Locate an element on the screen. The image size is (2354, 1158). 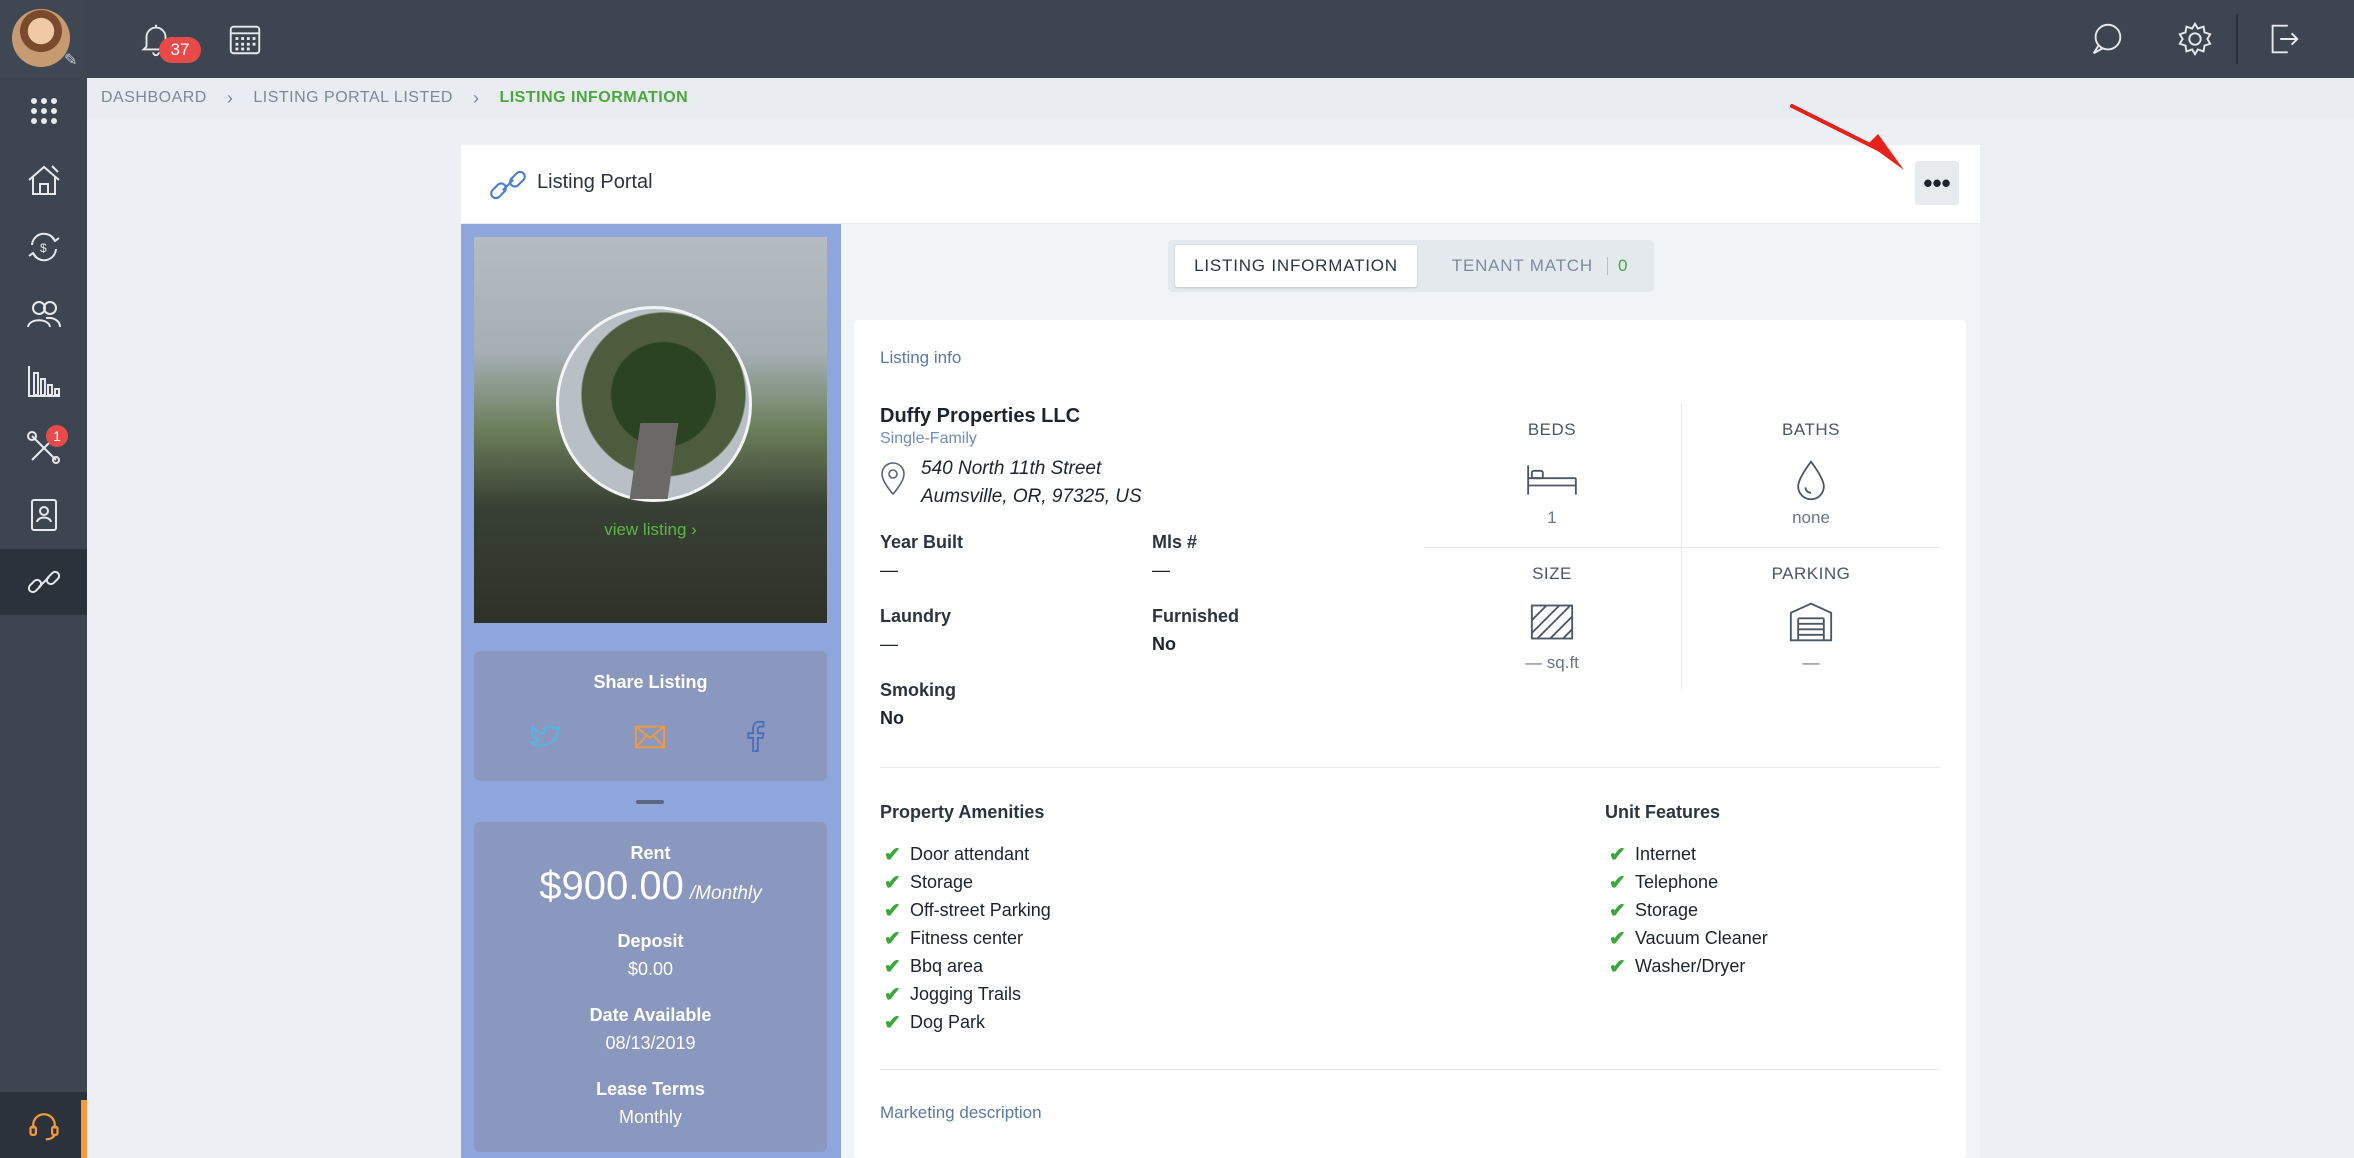
list-item: ✔ Bbq area is located at coordinates (967, 966).